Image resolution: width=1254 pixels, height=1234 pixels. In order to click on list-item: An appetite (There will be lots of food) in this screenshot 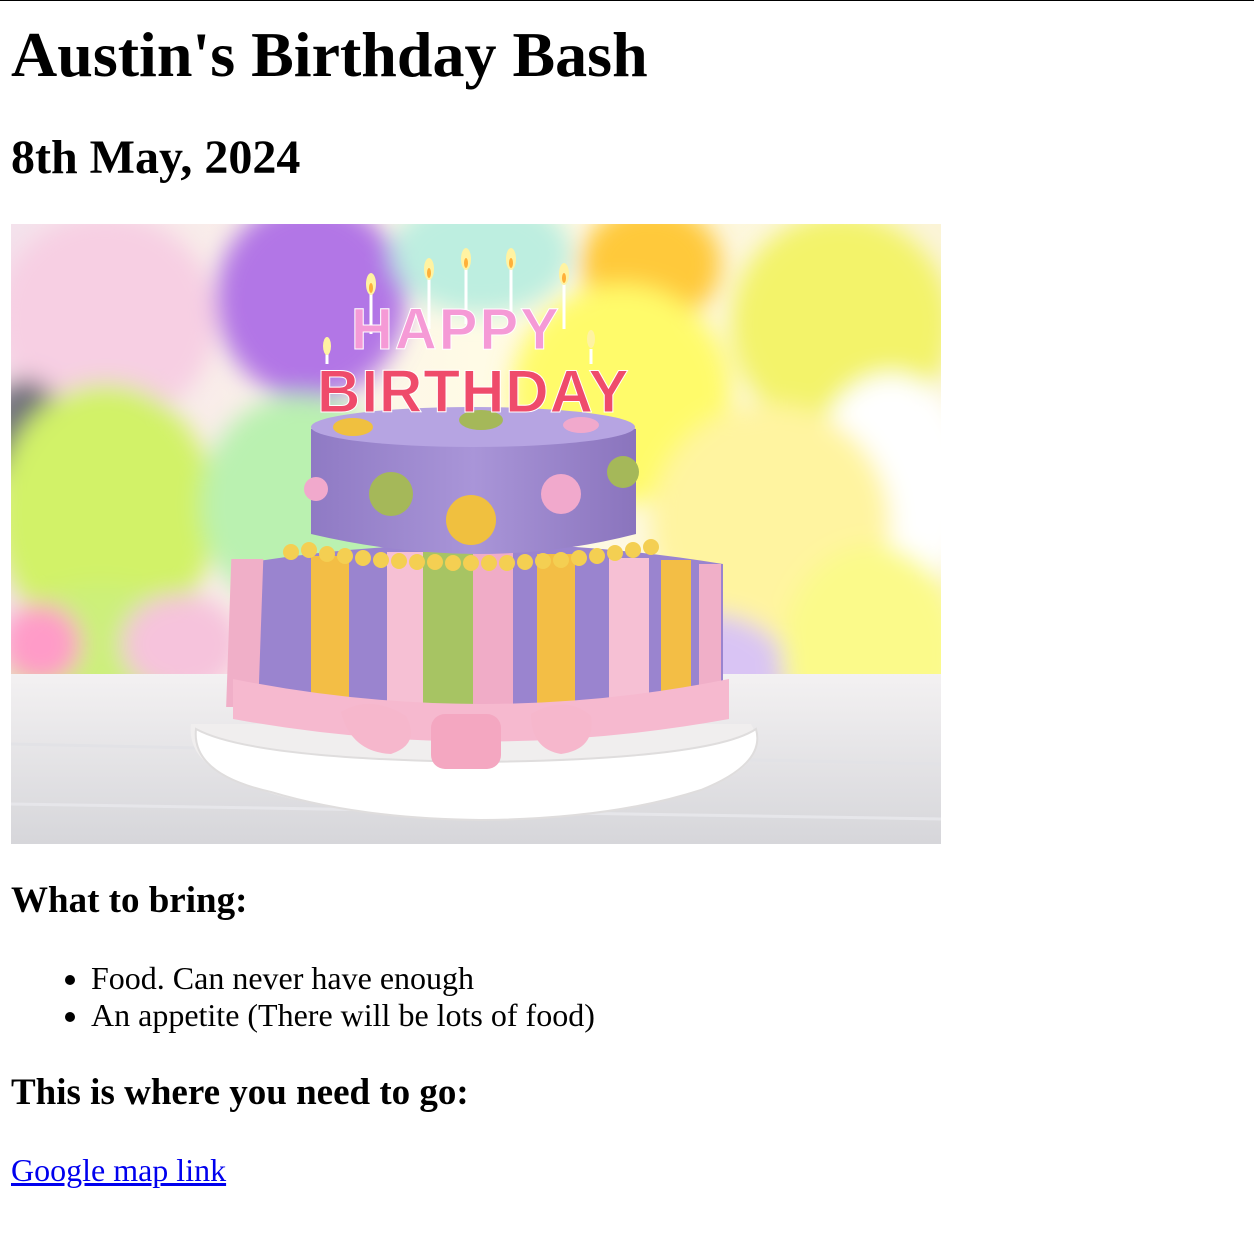, I will do `click(667, 1015)`.